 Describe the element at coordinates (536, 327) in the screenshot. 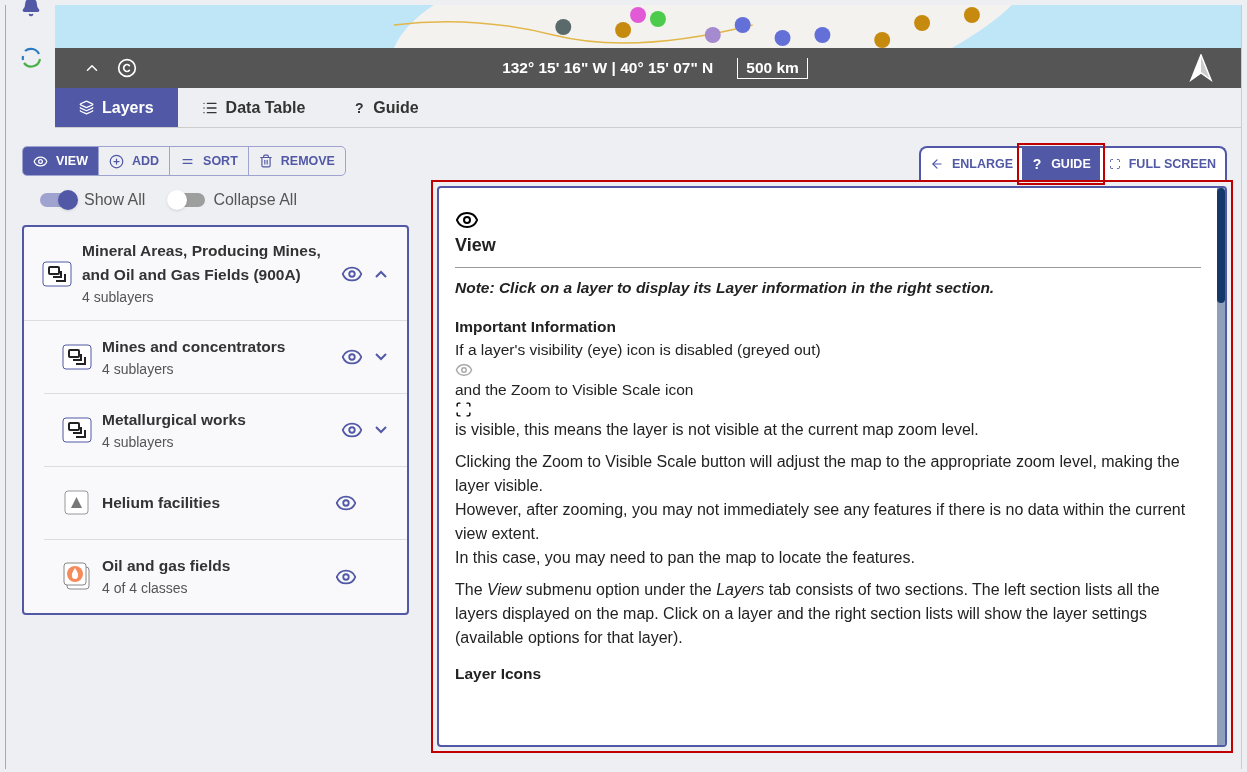

I see `guide-heading: Important Information` at that location.